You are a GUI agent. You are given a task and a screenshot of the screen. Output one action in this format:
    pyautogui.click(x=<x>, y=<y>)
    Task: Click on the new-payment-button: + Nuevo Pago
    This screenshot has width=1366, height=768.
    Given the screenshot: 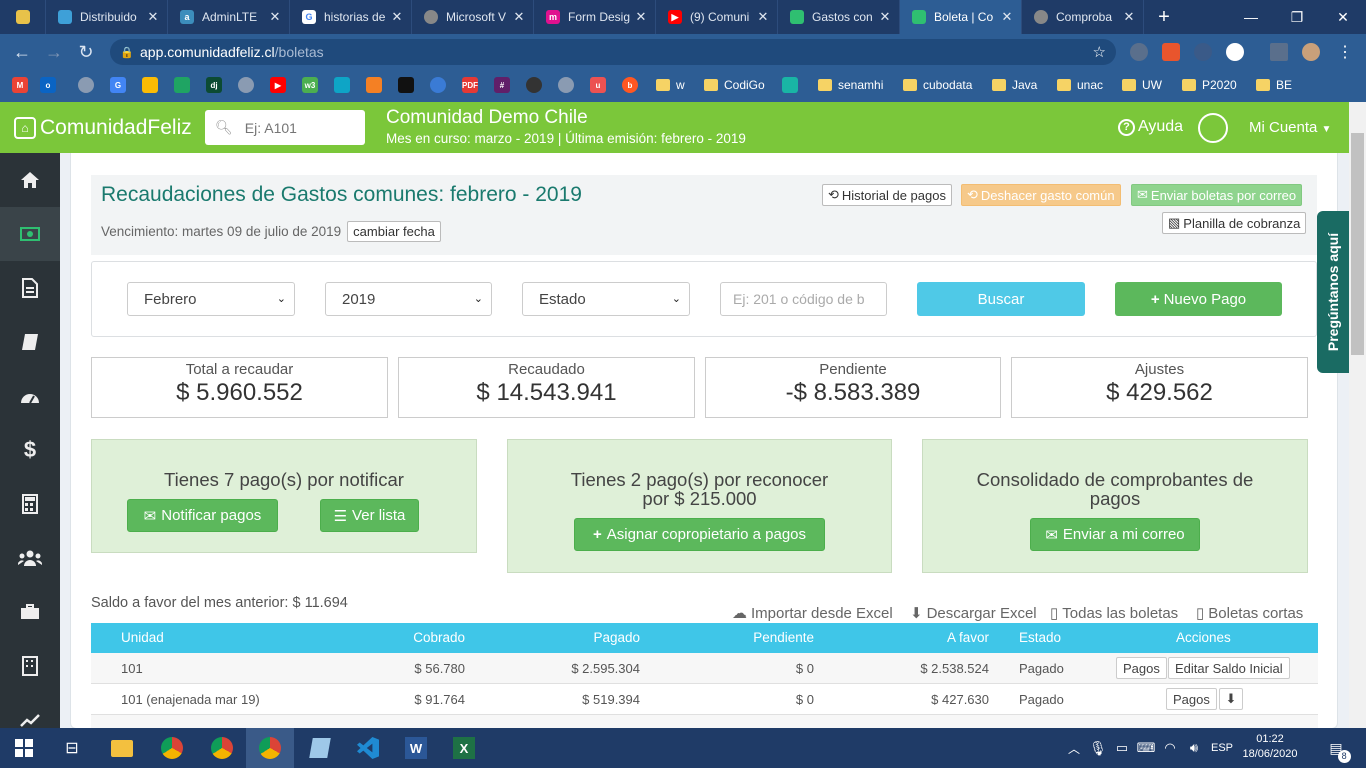 What is the action you would take?
    pyautogui.click(x=1198, y=299)
    